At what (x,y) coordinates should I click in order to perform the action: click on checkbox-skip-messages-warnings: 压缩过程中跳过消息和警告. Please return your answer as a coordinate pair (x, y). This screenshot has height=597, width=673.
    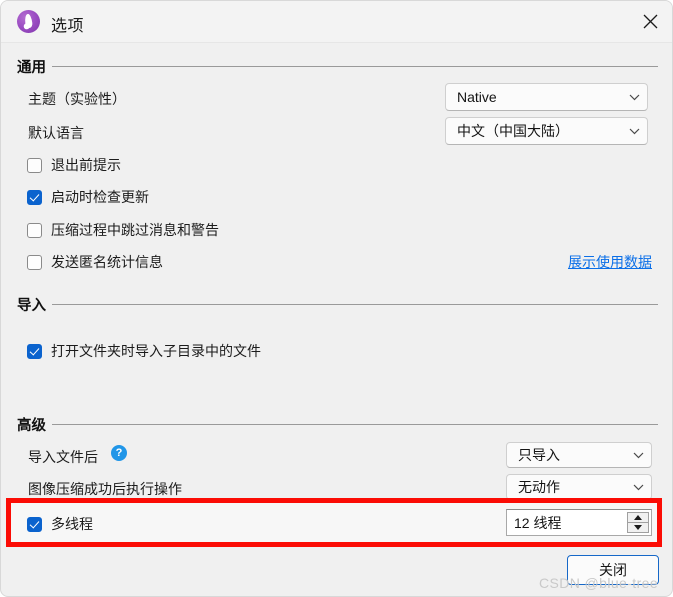
    Looking at the image, I should click on (123, 230).